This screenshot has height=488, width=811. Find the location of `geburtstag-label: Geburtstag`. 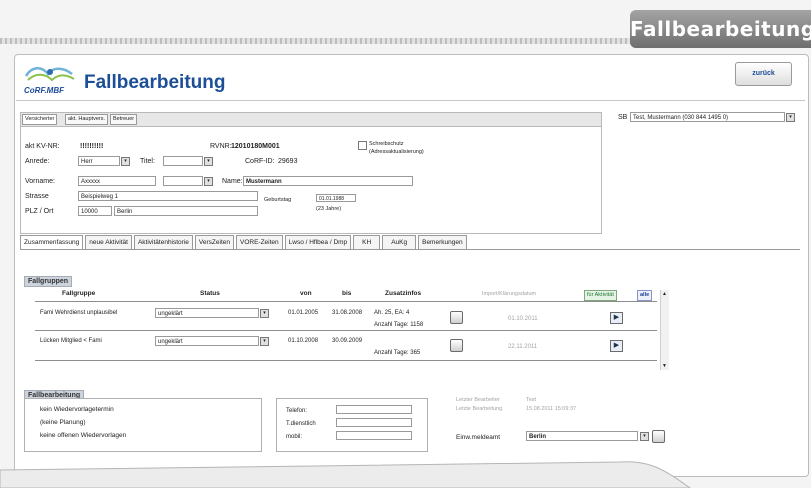

geburtstag-label: Geburtstag is located at coordinates (278, 200).